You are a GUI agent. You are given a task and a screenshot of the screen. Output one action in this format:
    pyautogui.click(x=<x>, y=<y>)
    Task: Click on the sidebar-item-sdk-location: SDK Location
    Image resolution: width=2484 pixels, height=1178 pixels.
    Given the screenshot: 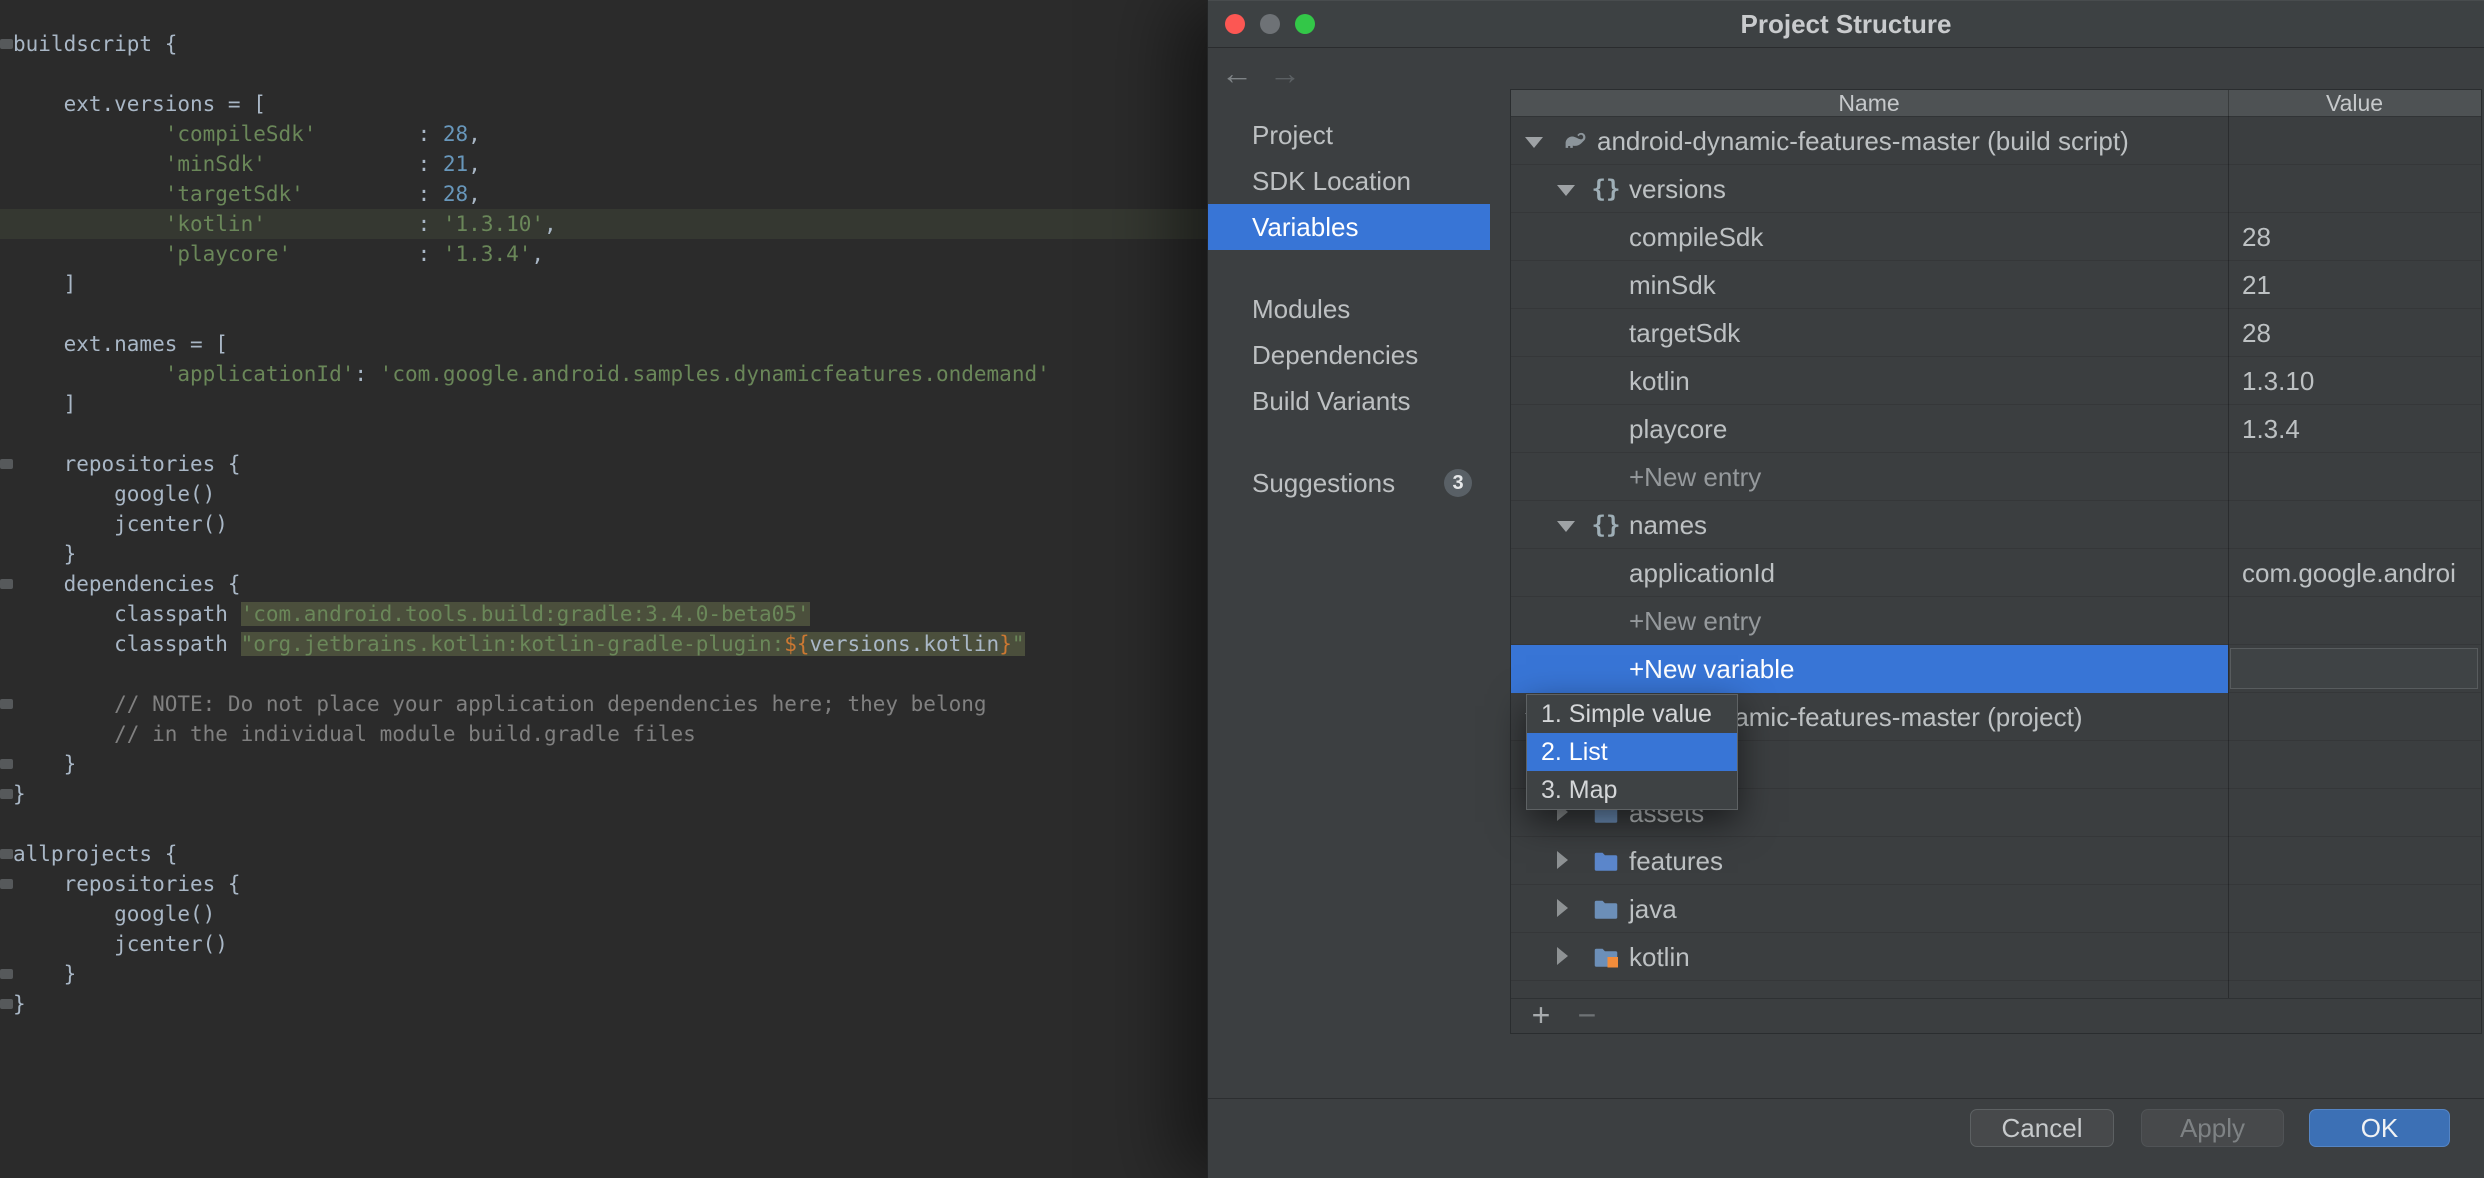 What is the action you would take?
    pyautogui.click(x=1349, y=181)
    